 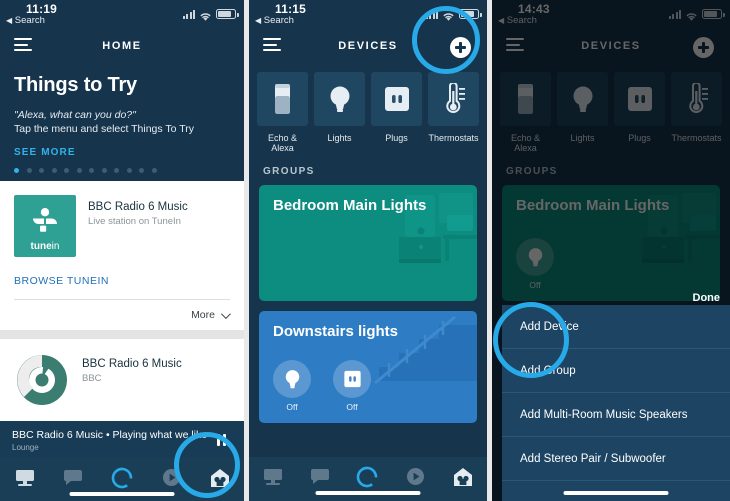 What do you see at coordinates (339, 138) in the screenshot?
I see `device-type-label: Lights` at bounding box center [339, 138].